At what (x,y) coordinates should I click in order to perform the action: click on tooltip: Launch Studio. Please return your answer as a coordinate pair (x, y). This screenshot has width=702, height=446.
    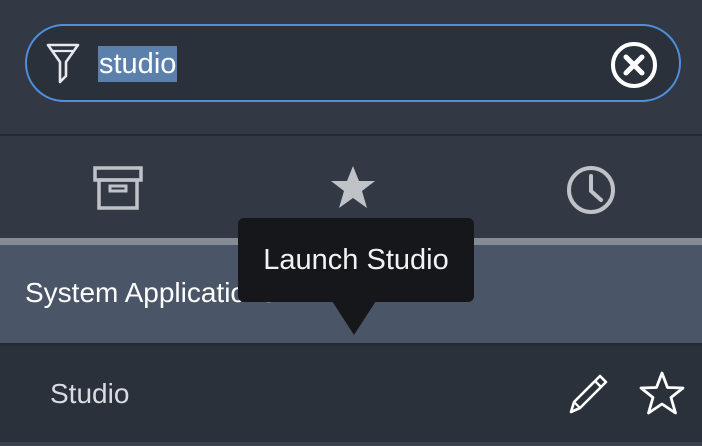
    Looking at the image, I should click on (356, 260).